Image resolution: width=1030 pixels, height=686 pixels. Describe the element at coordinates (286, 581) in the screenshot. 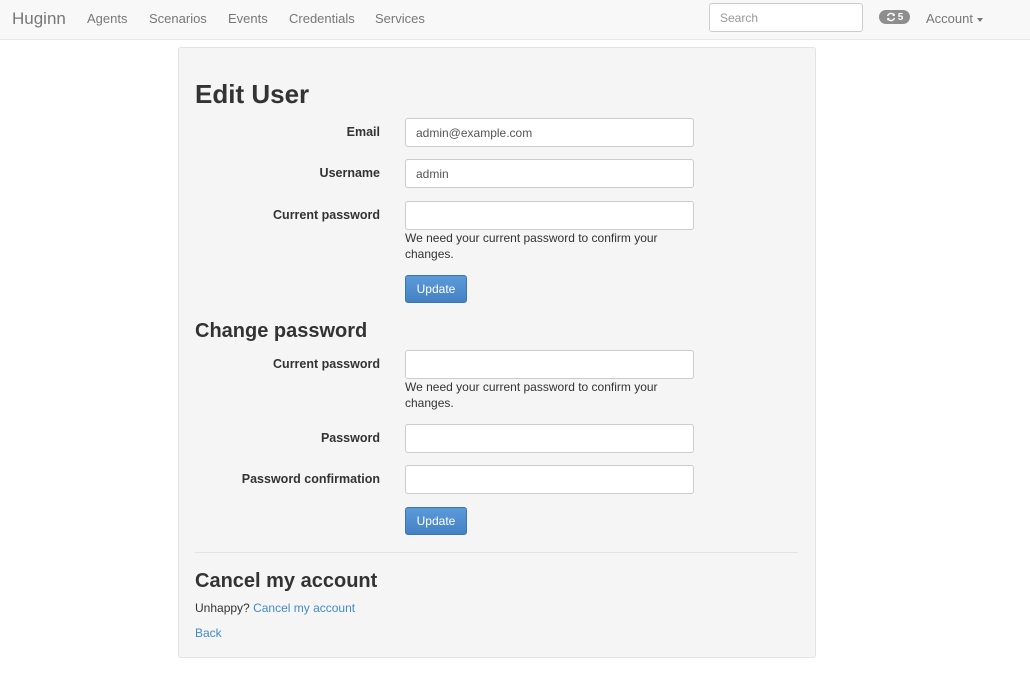

I see `cancel-account-heading: Cancel my account` at that location.